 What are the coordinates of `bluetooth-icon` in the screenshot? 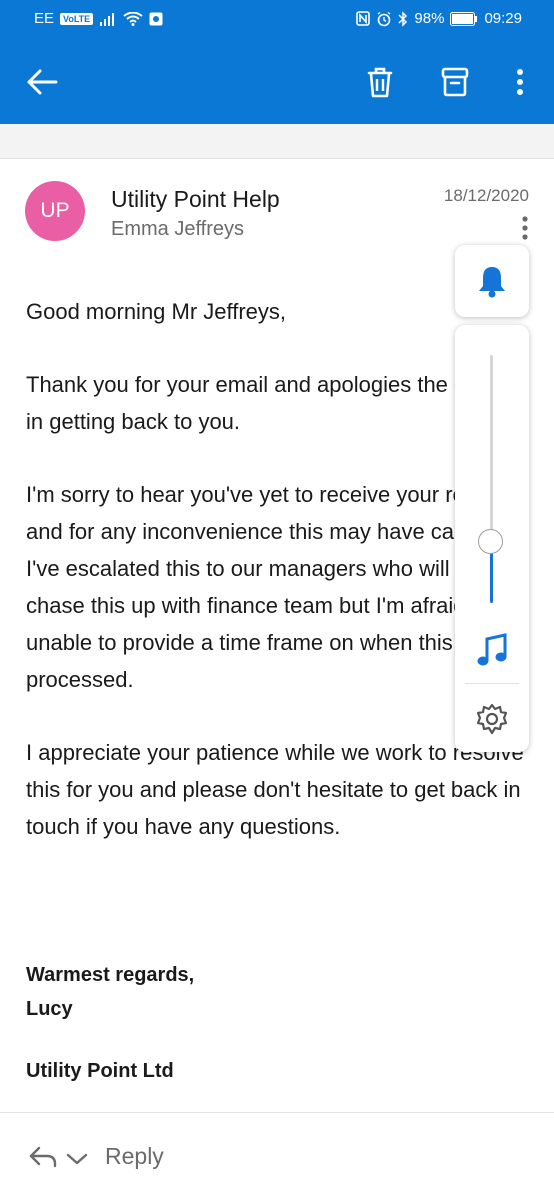 It's located at (403, 18).